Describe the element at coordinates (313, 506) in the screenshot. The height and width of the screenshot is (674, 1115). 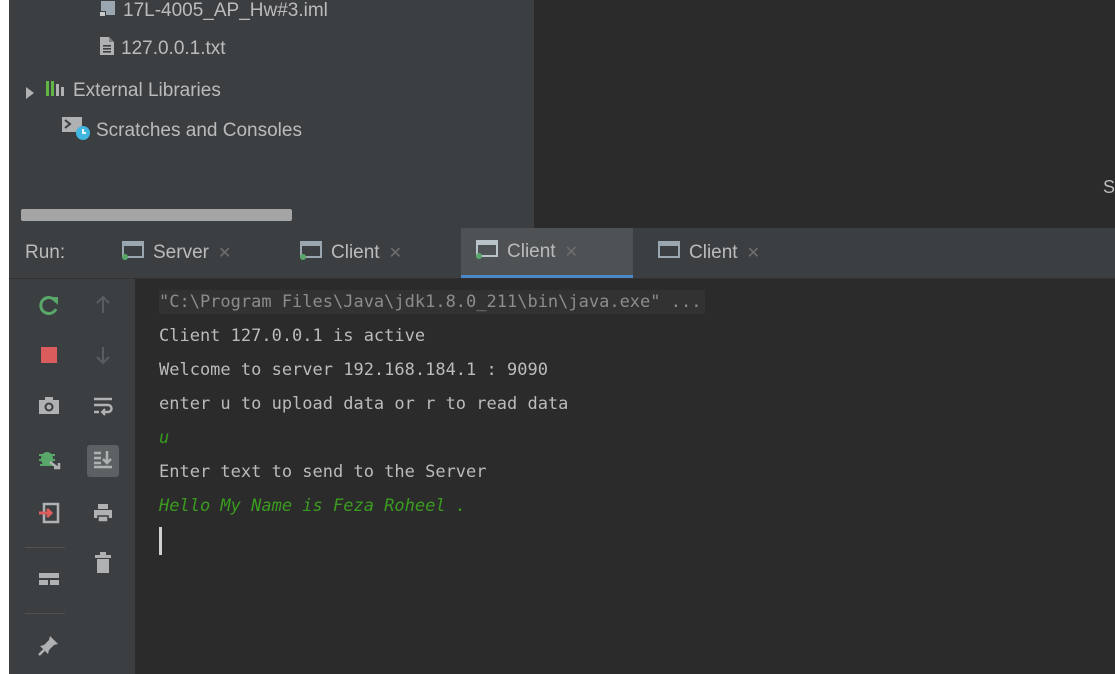
I see `console-user-input-line: Hello My Name is Feza Roheel .` at that location.